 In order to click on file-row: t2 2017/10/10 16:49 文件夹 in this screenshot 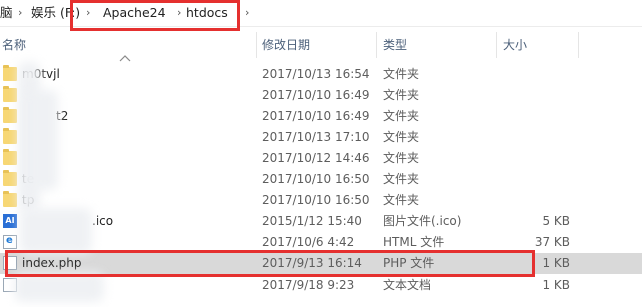, I will do `click(321, 116)`.